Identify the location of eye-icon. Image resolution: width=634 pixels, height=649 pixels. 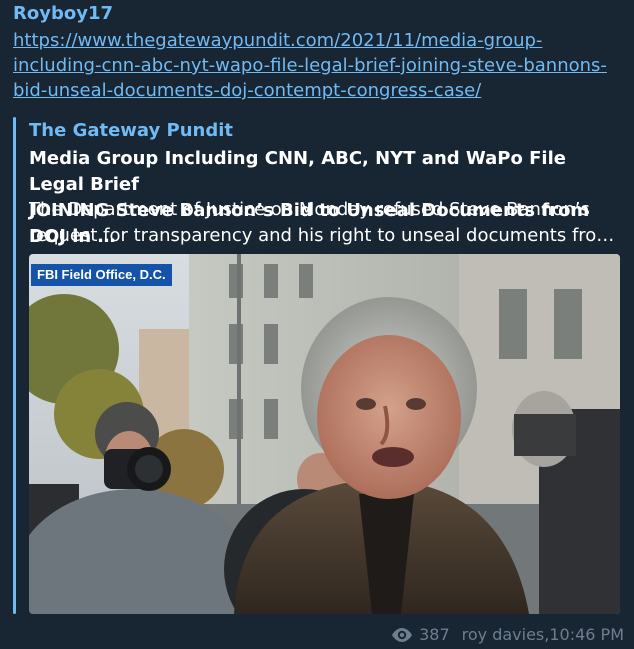
(402, 635).